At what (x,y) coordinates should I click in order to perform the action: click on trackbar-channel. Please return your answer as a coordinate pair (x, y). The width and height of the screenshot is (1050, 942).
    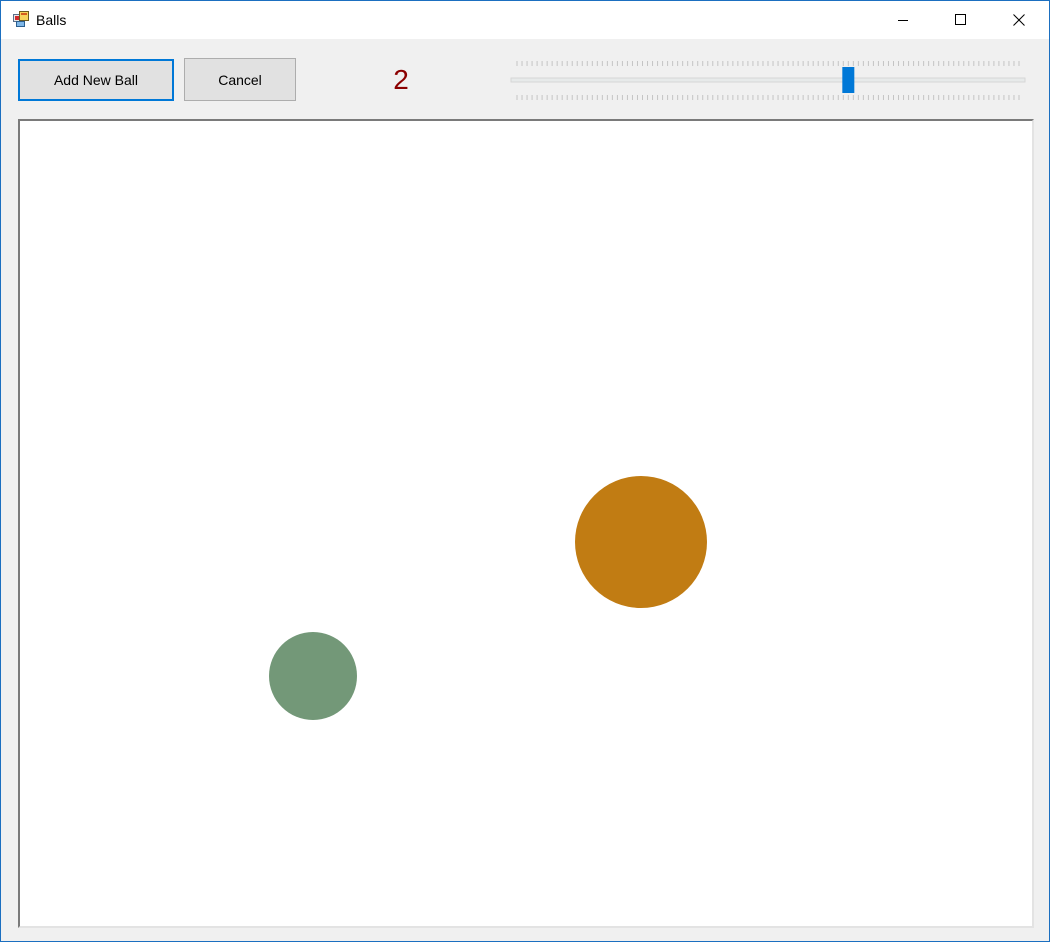
    Looking at the image, I should click on (768, 80).